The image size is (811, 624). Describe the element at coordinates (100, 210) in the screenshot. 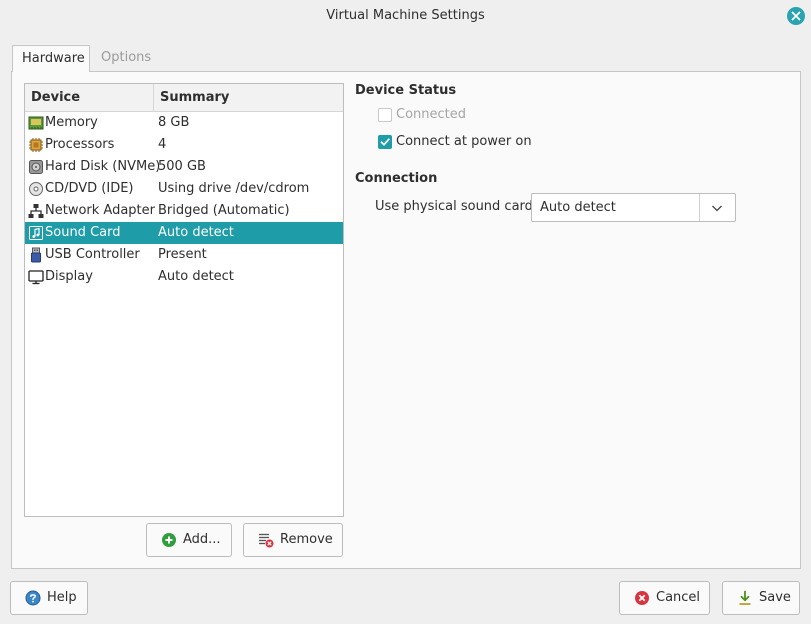

I see `device-name: Network Adapter` at that location.